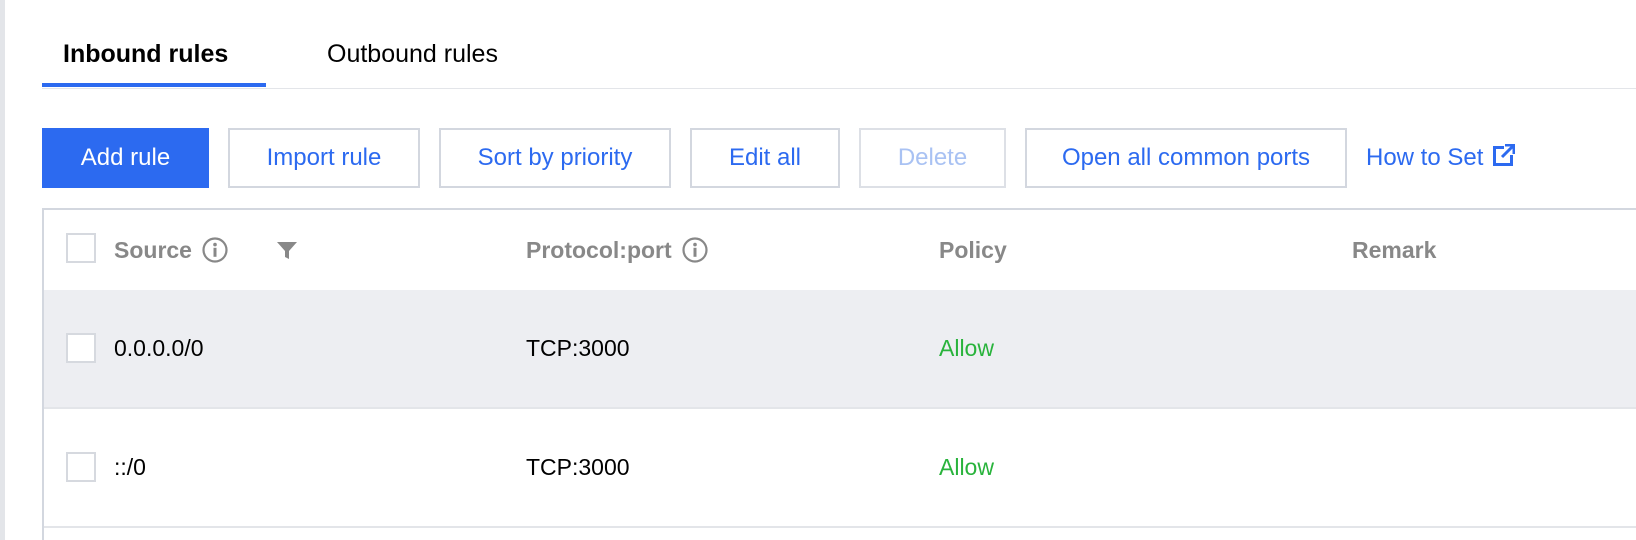 The width and height of the screenshot is (1636, 540). I want to click on tab-outbound-rules: Outbound rules, so click(412, 63).